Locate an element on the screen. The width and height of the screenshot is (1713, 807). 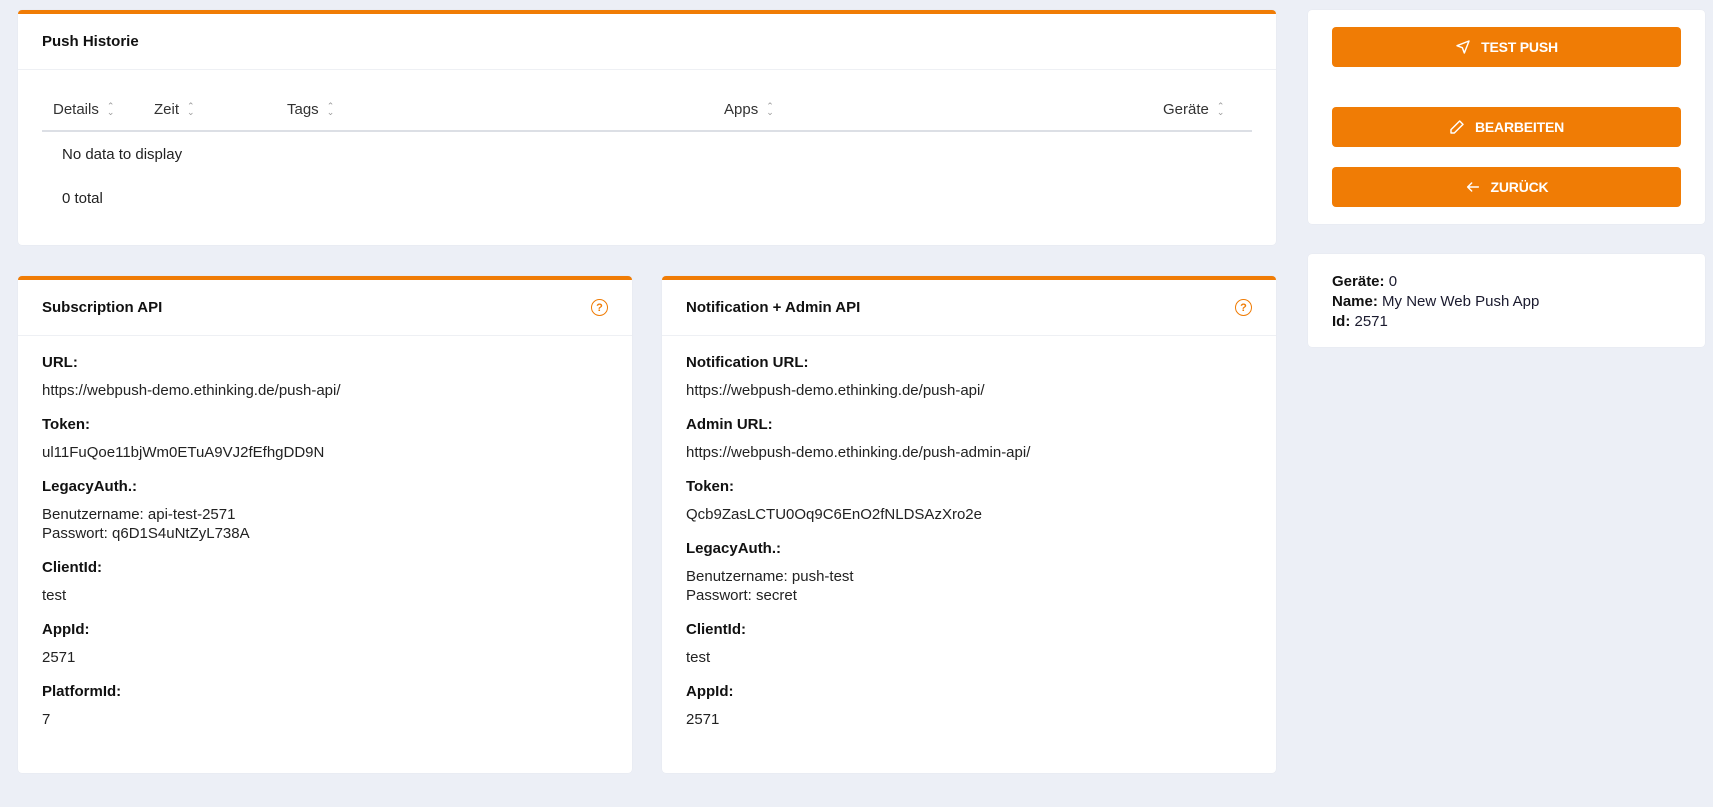
info-value: 0 is located at coordinates (1393, 281).